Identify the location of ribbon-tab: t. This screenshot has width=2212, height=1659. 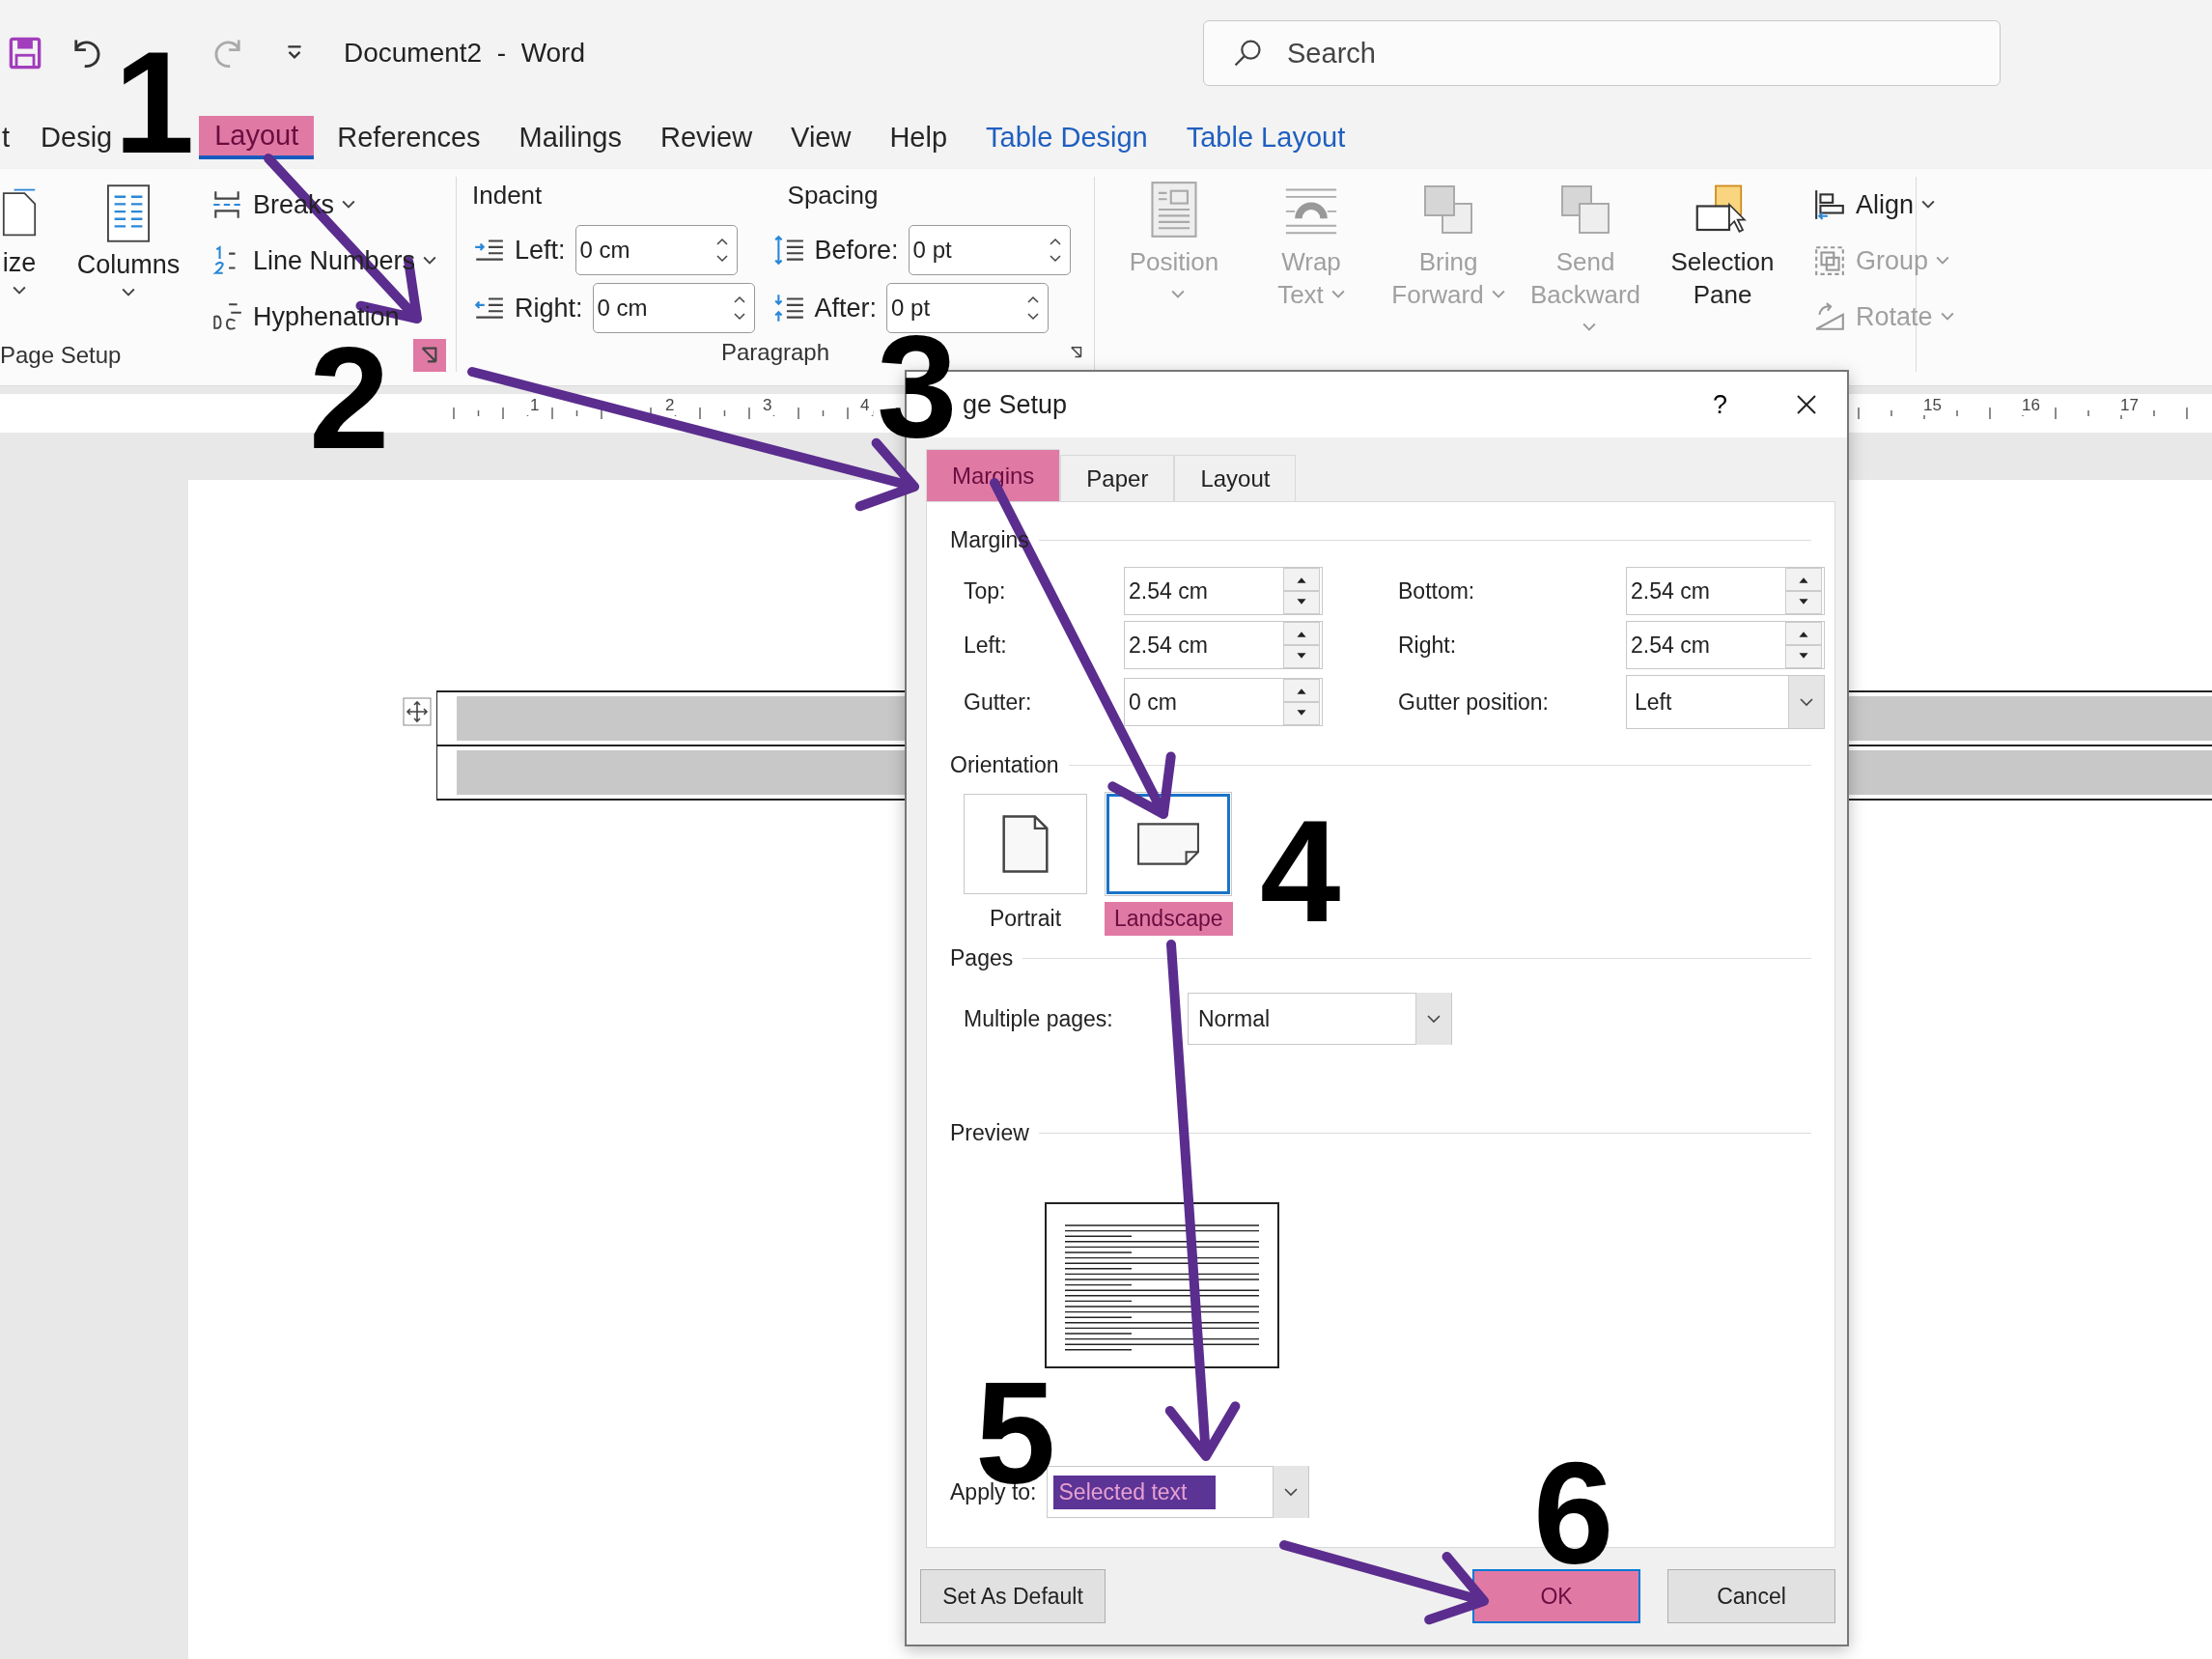
(13, 137).